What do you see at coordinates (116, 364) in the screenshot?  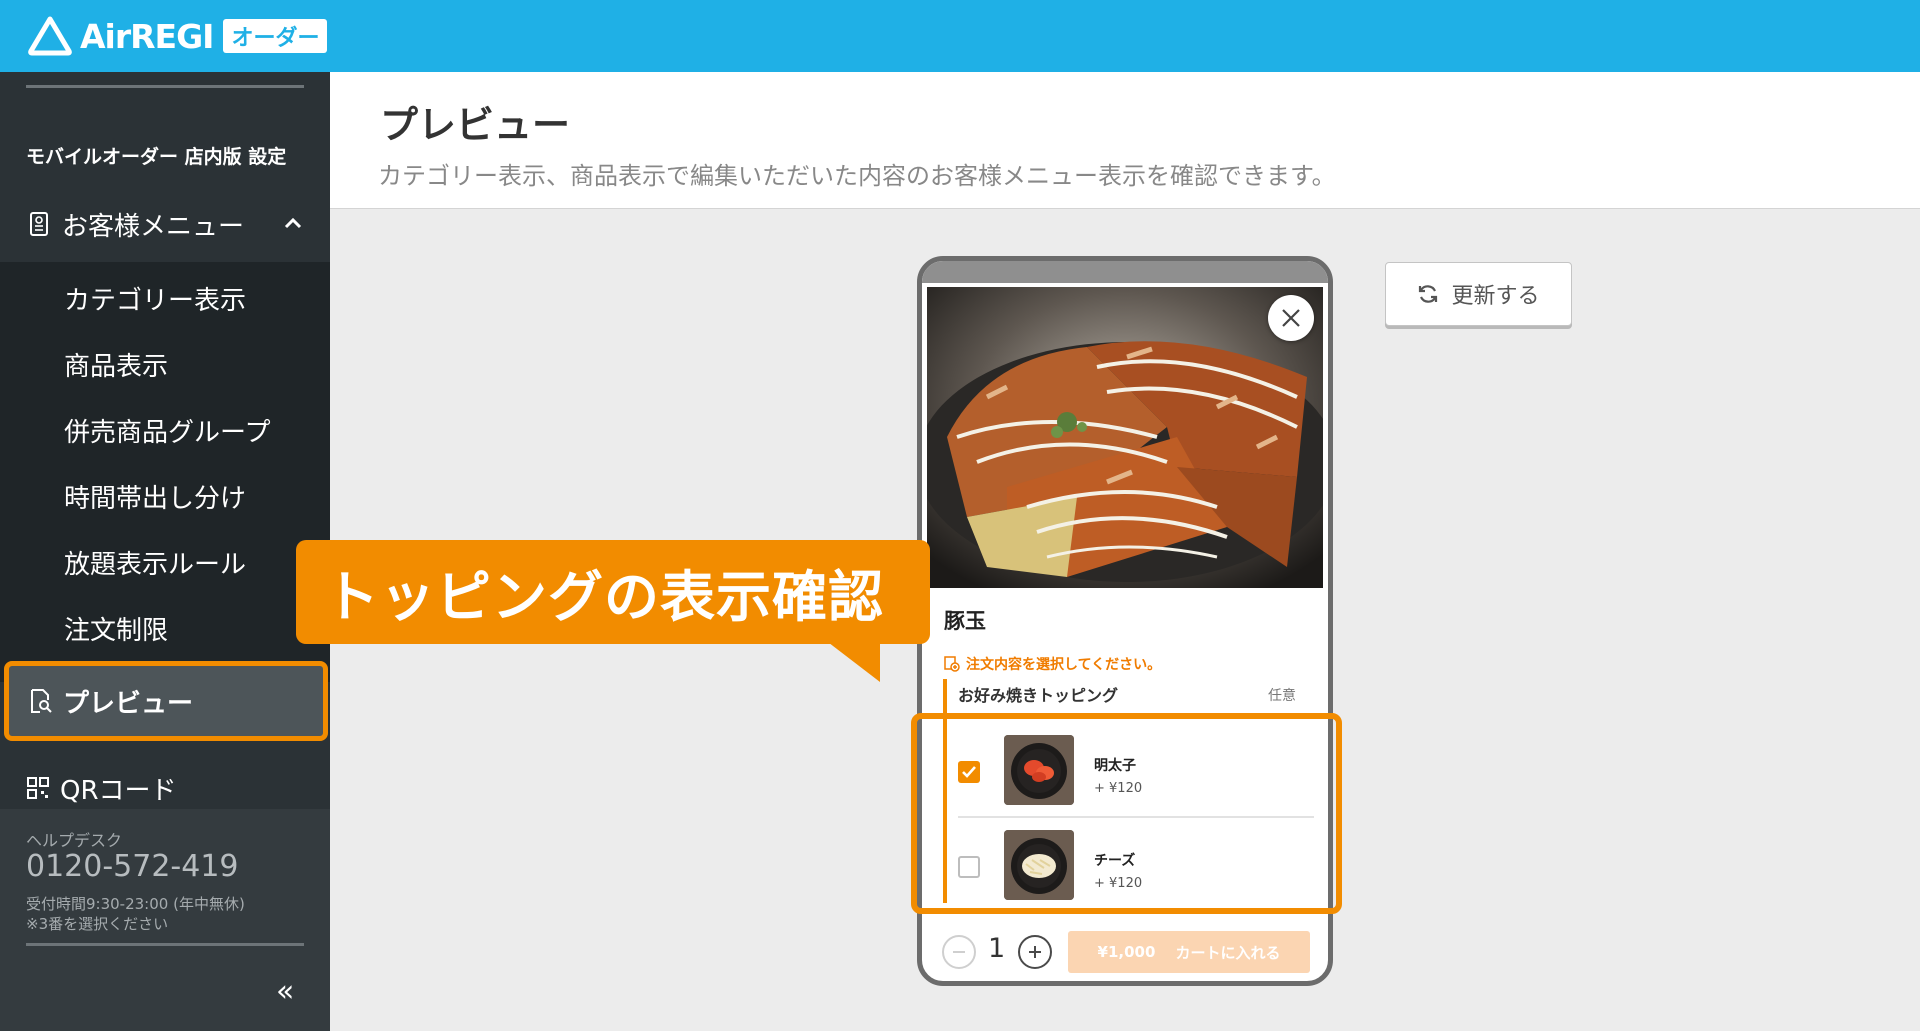 I see `sidebar-item-product-display: 商品表示` at bounding box center [116, 364].